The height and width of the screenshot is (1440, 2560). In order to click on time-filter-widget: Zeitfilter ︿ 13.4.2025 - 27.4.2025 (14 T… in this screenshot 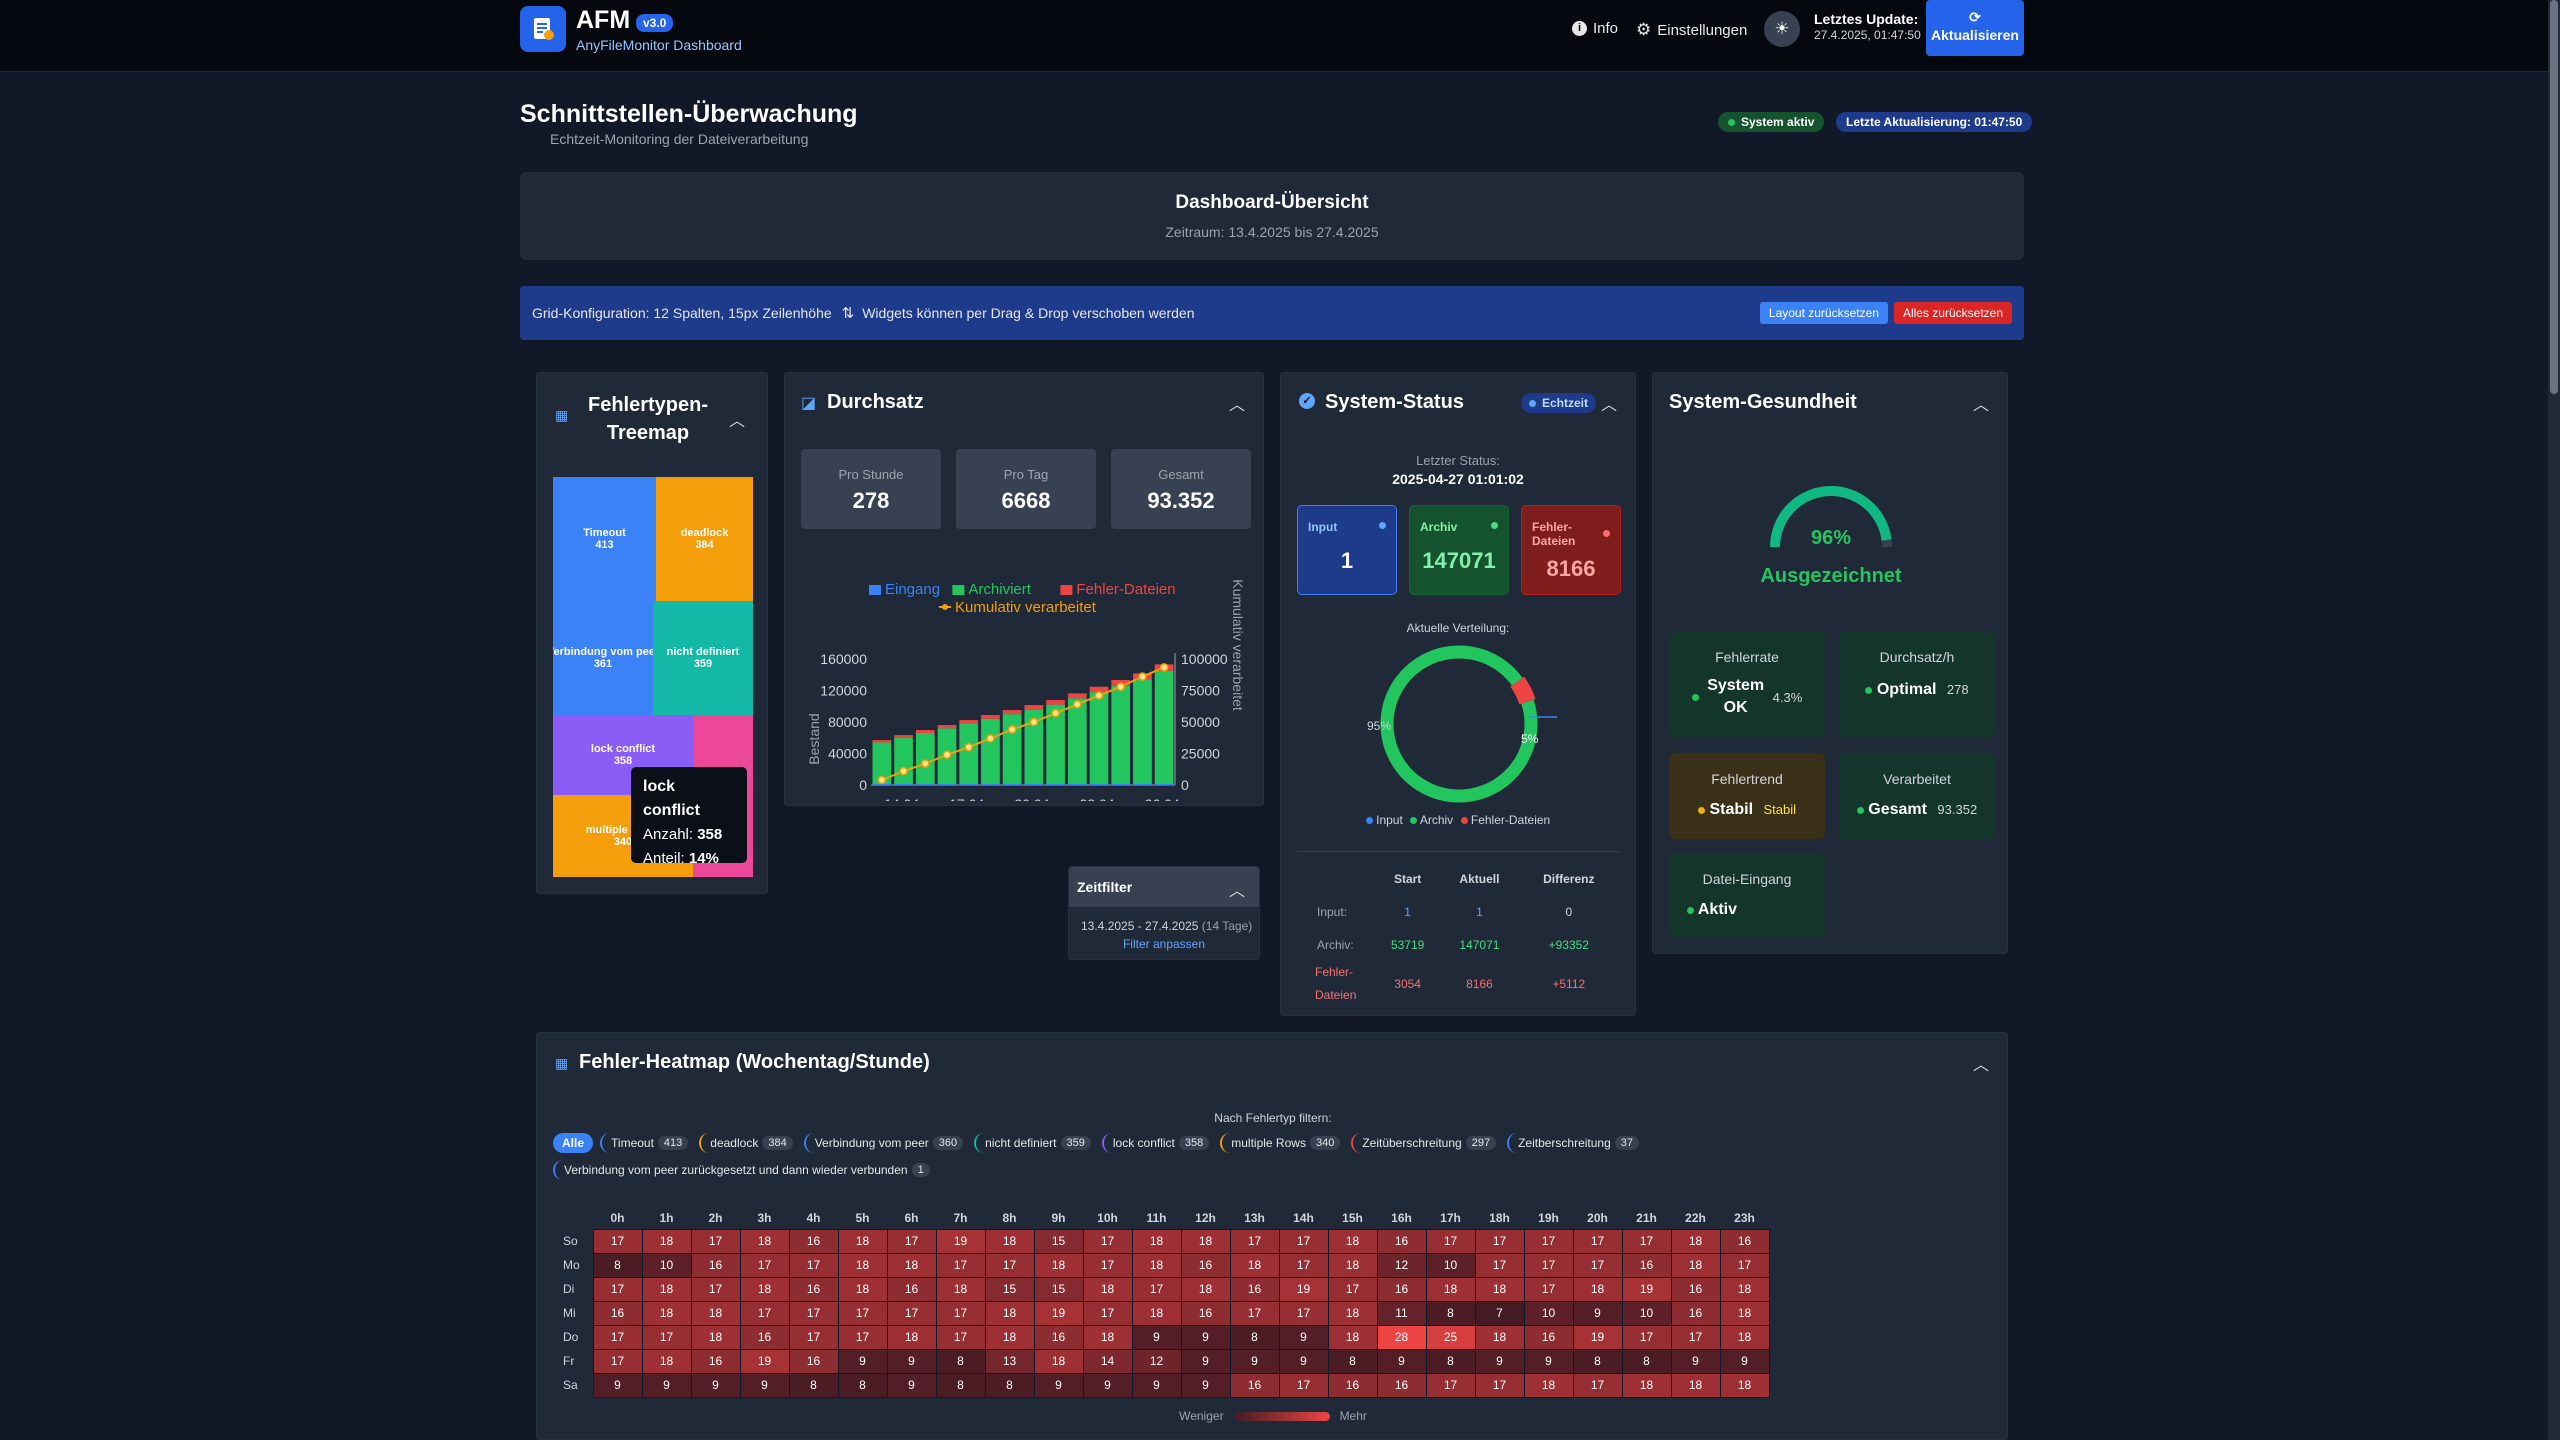, I will do `click(1164, 913)`.